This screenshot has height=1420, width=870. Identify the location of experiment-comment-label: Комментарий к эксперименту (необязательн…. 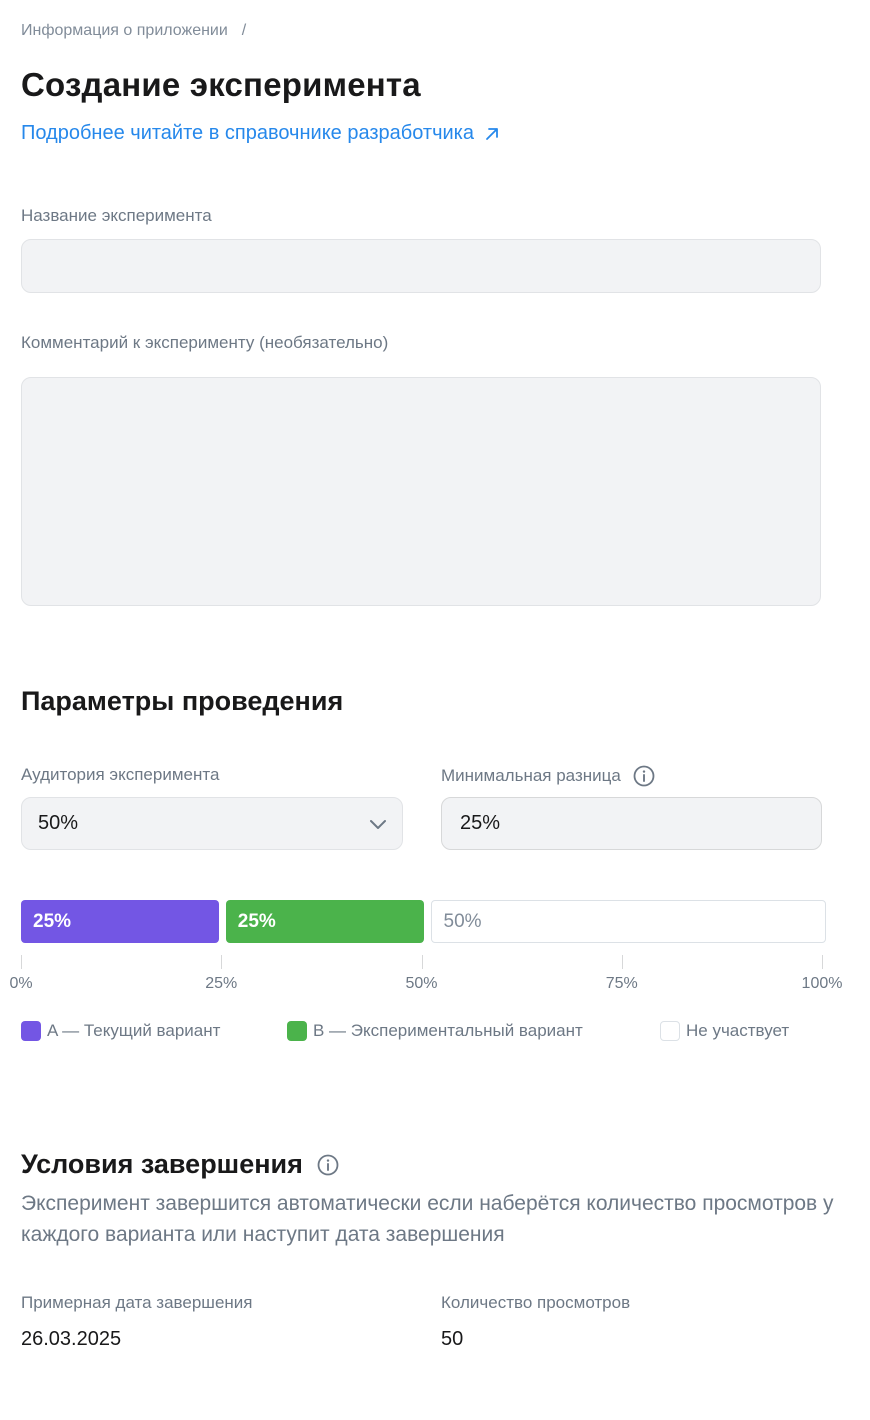
(205, 342).